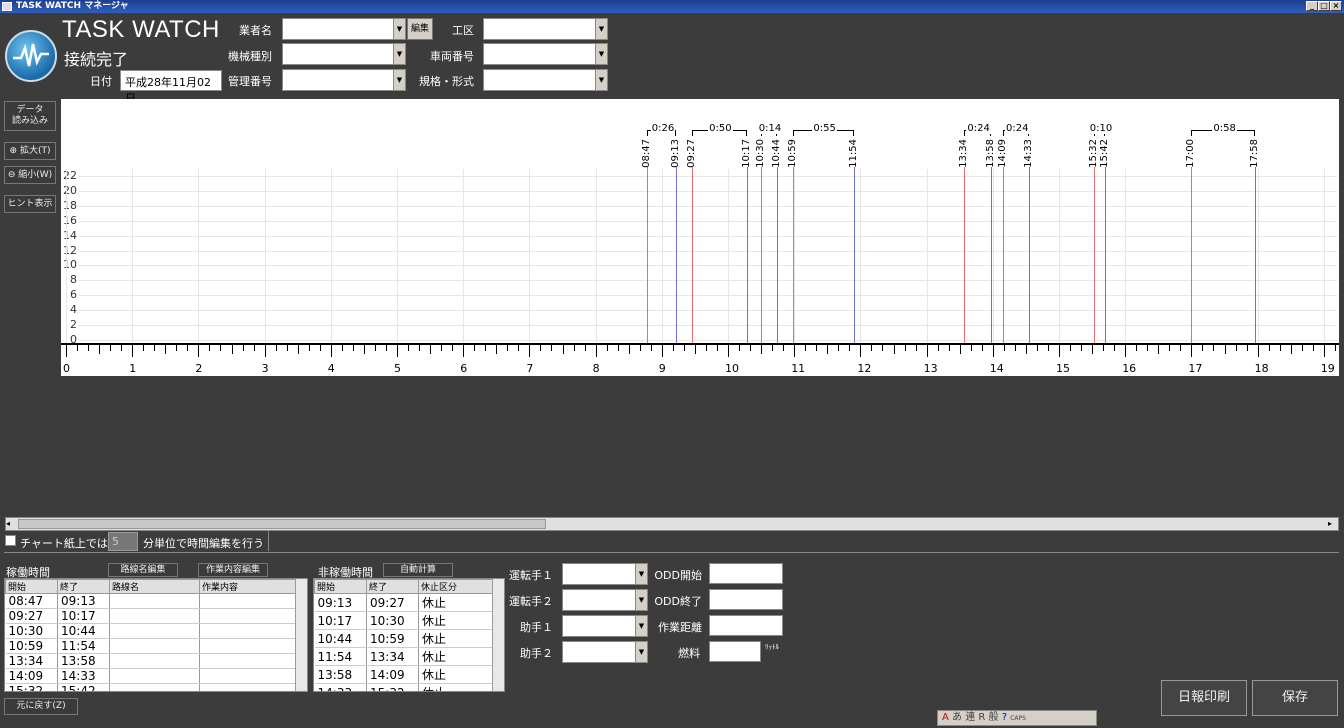 The width and height of the screenshot is (1344, 728). What do you see at coordinates (31, 601) in the screenshot?
I see `table-cell: 08:47` at bounding box center [31, 601].